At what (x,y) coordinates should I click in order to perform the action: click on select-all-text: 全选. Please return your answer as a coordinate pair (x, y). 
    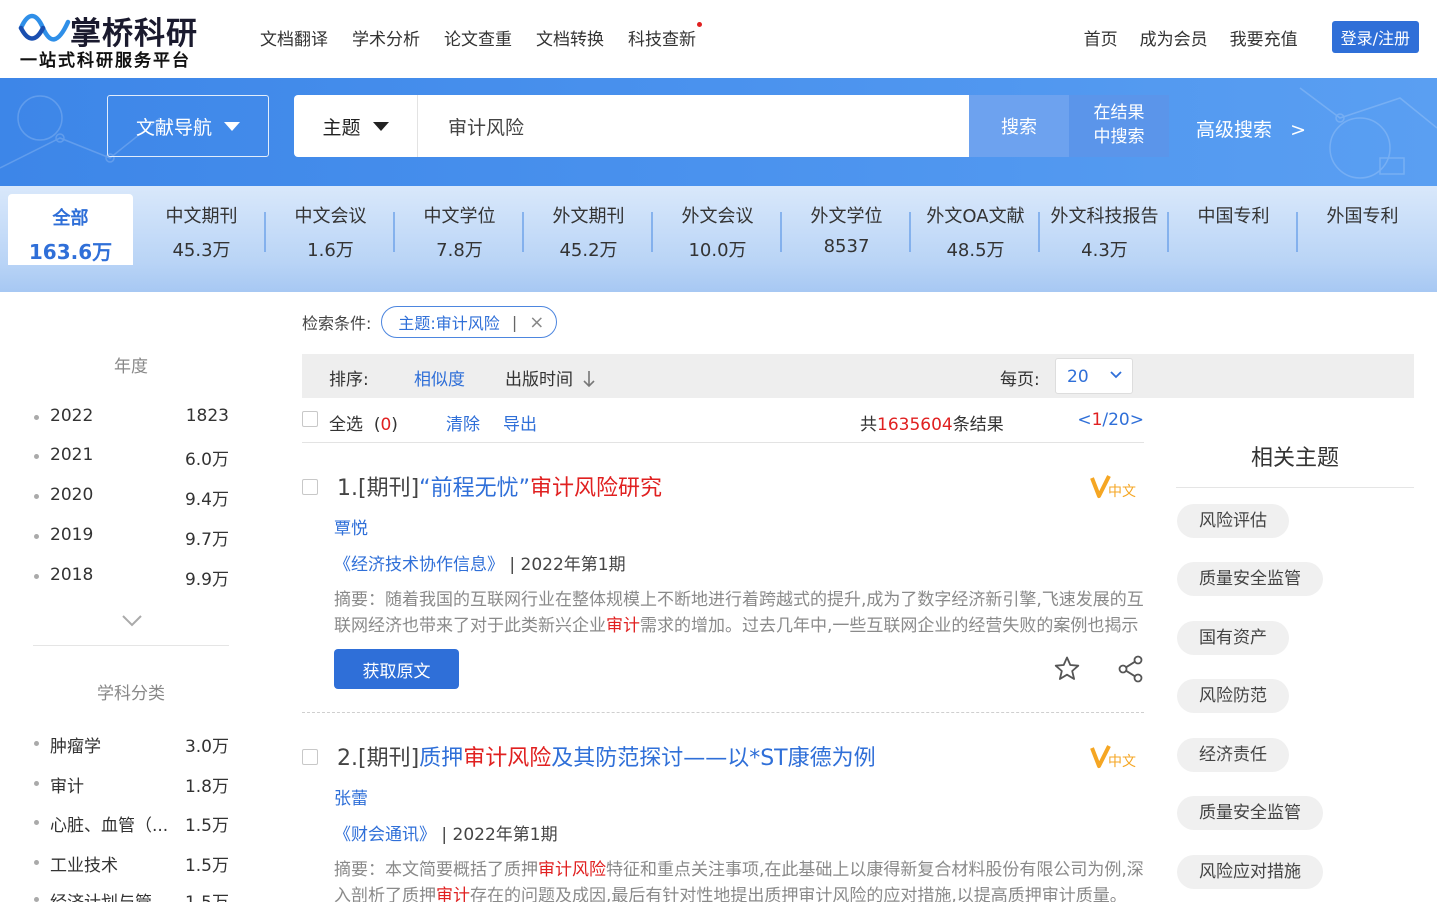
    Looking at the image, I should click on (346, 425).